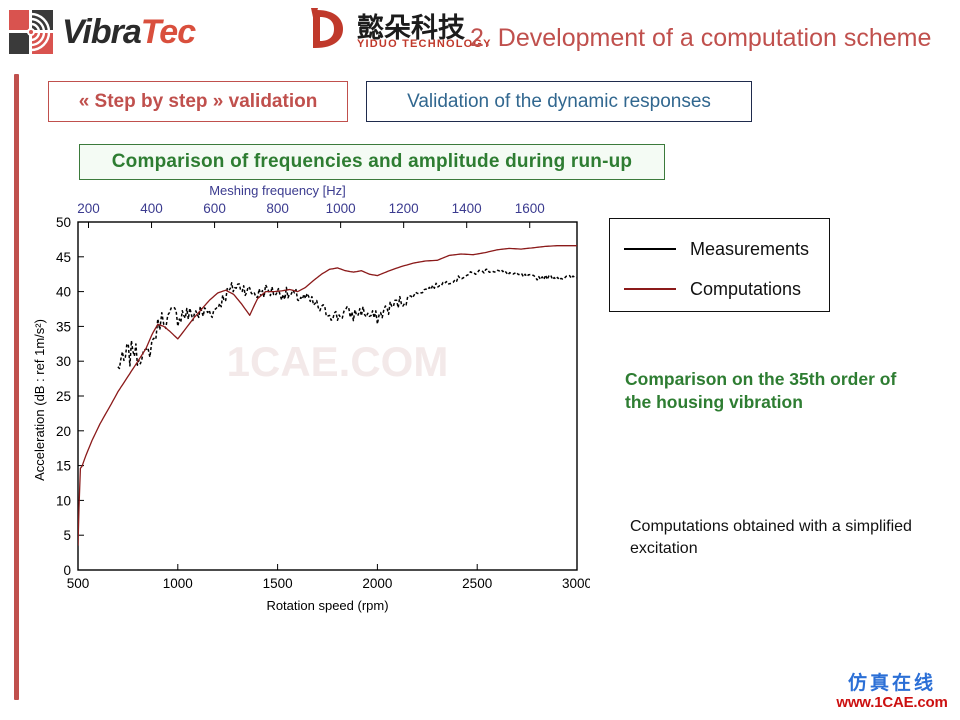 Image resolution: width=960 pixels, height=720 pixels. What do you see at coordinates (576, 583) in the screenshot?
I see `x-axis-tick: 3000` at bounding box center [576, 583].